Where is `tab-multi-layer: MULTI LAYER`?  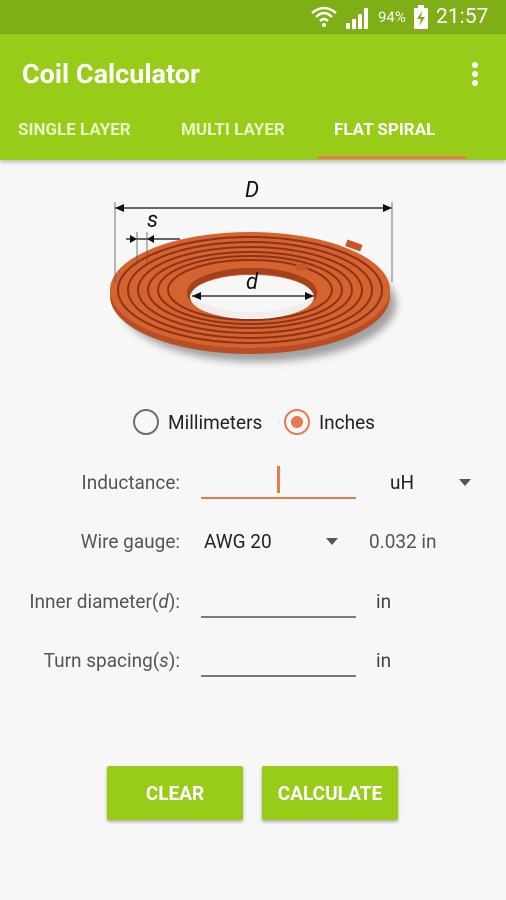 tab-multi-layer: MULTI LAYER is located at coordinates (233, 130).